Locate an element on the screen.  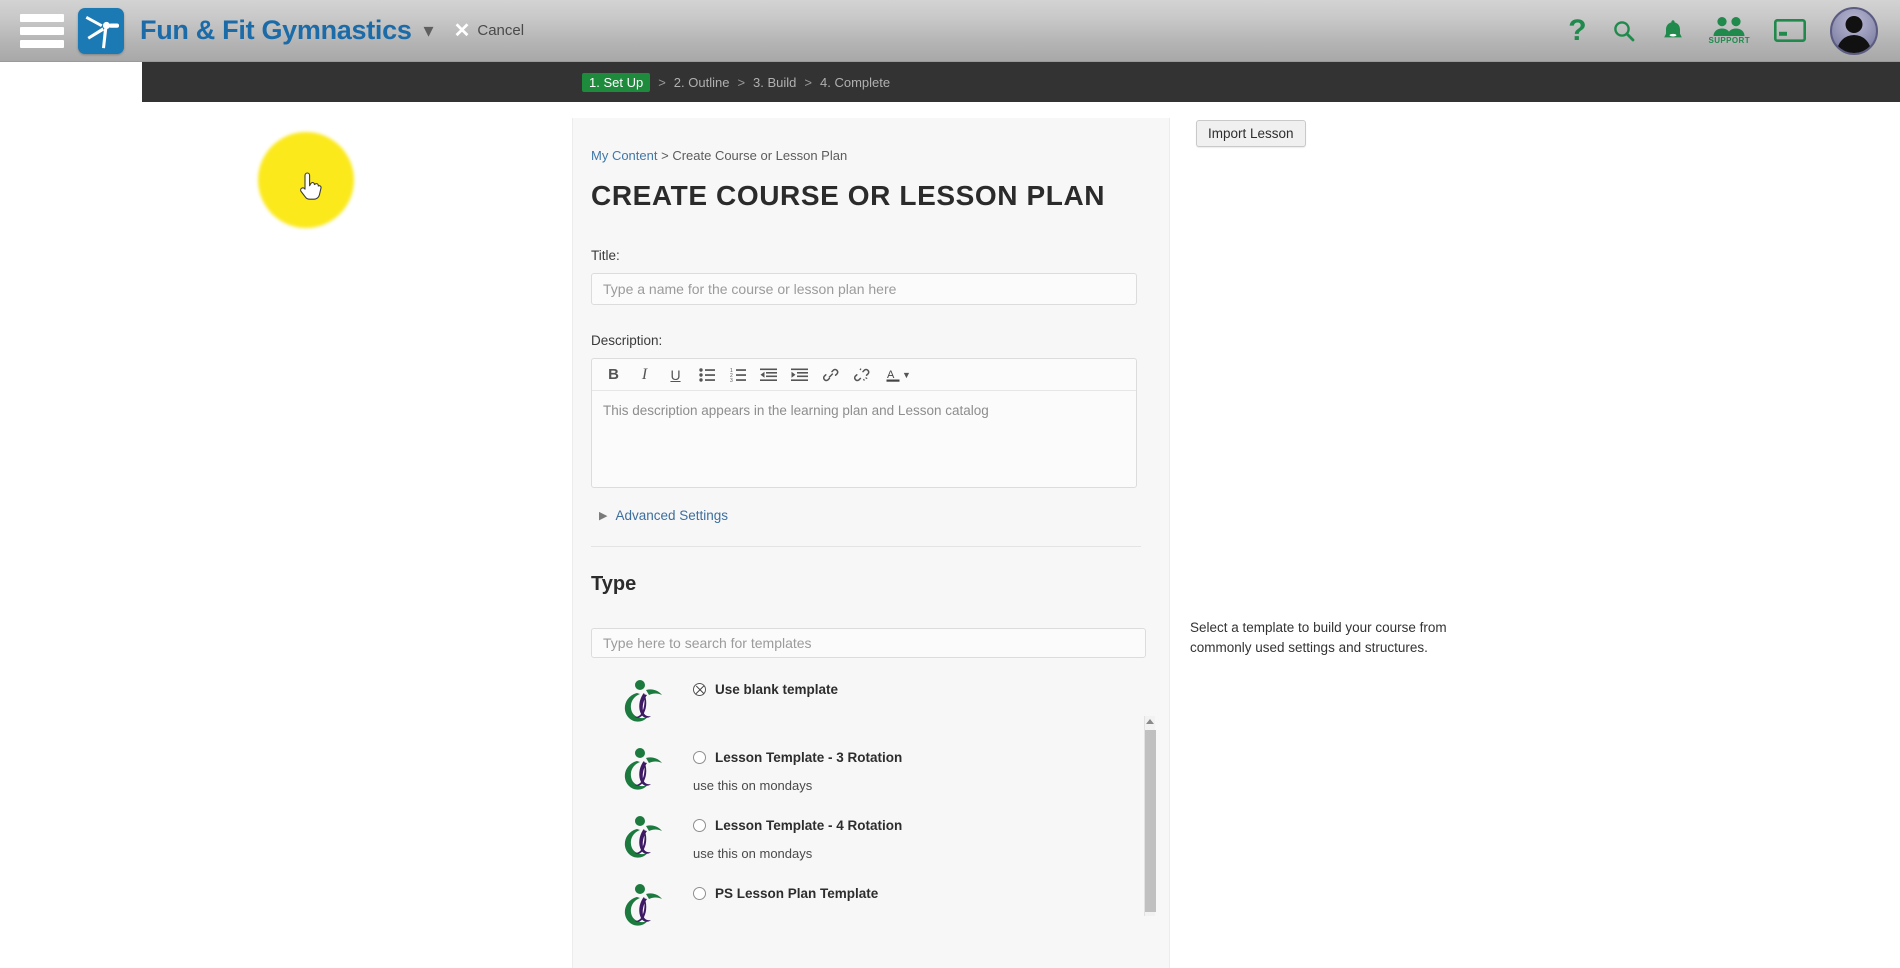
underline-icon: U is located at coordinates (675, 375).